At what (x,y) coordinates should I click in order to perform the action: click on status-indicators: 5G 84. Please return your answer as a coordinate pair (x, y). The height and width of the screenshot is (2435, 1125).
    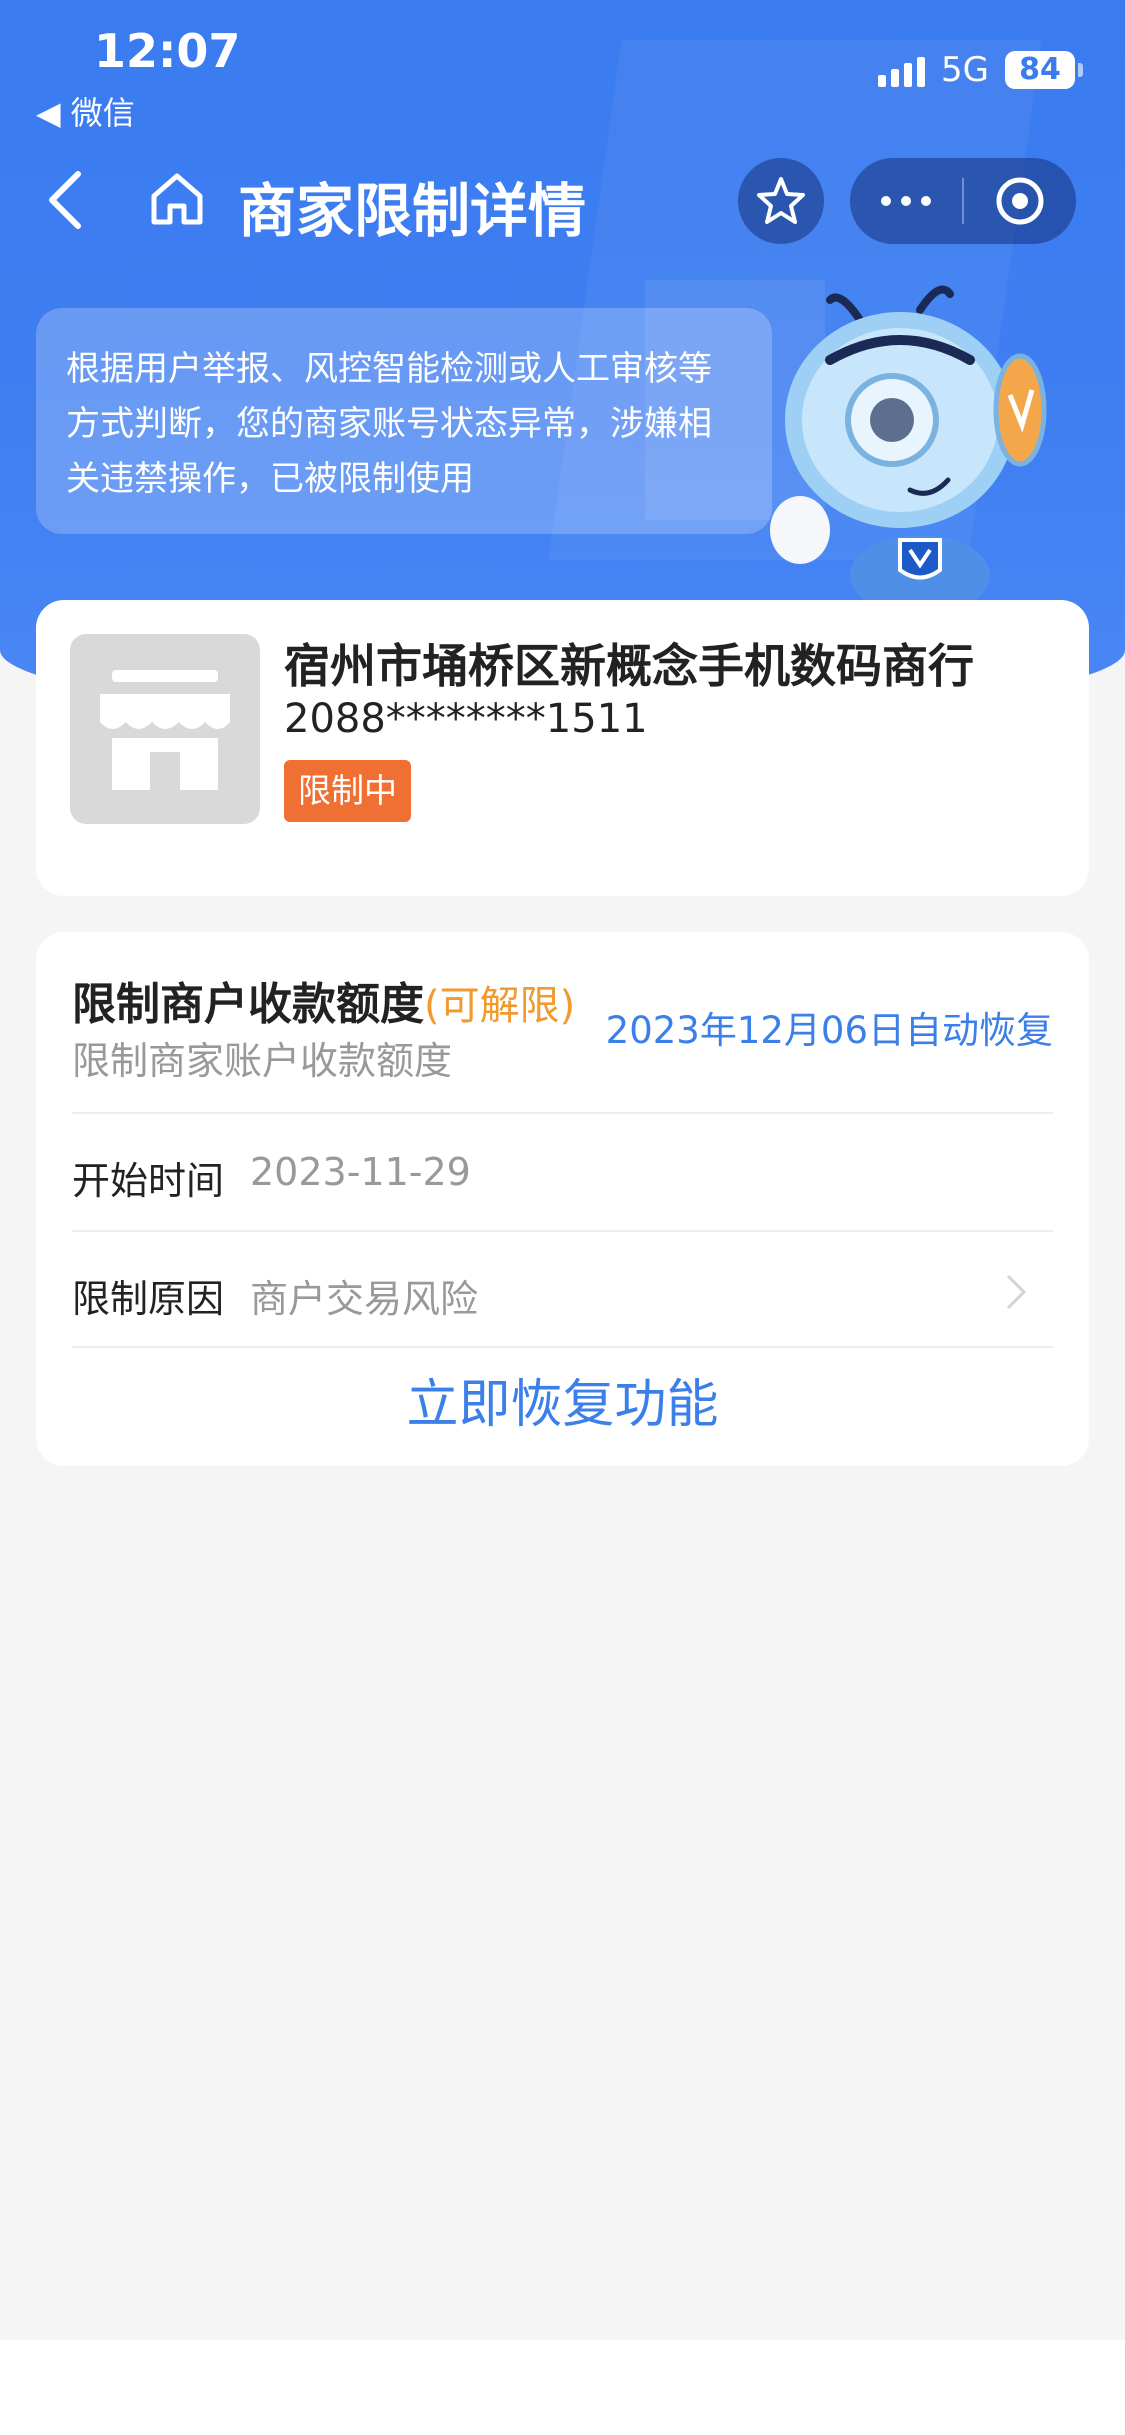
    Looking at the image, I should click on (980, 70).